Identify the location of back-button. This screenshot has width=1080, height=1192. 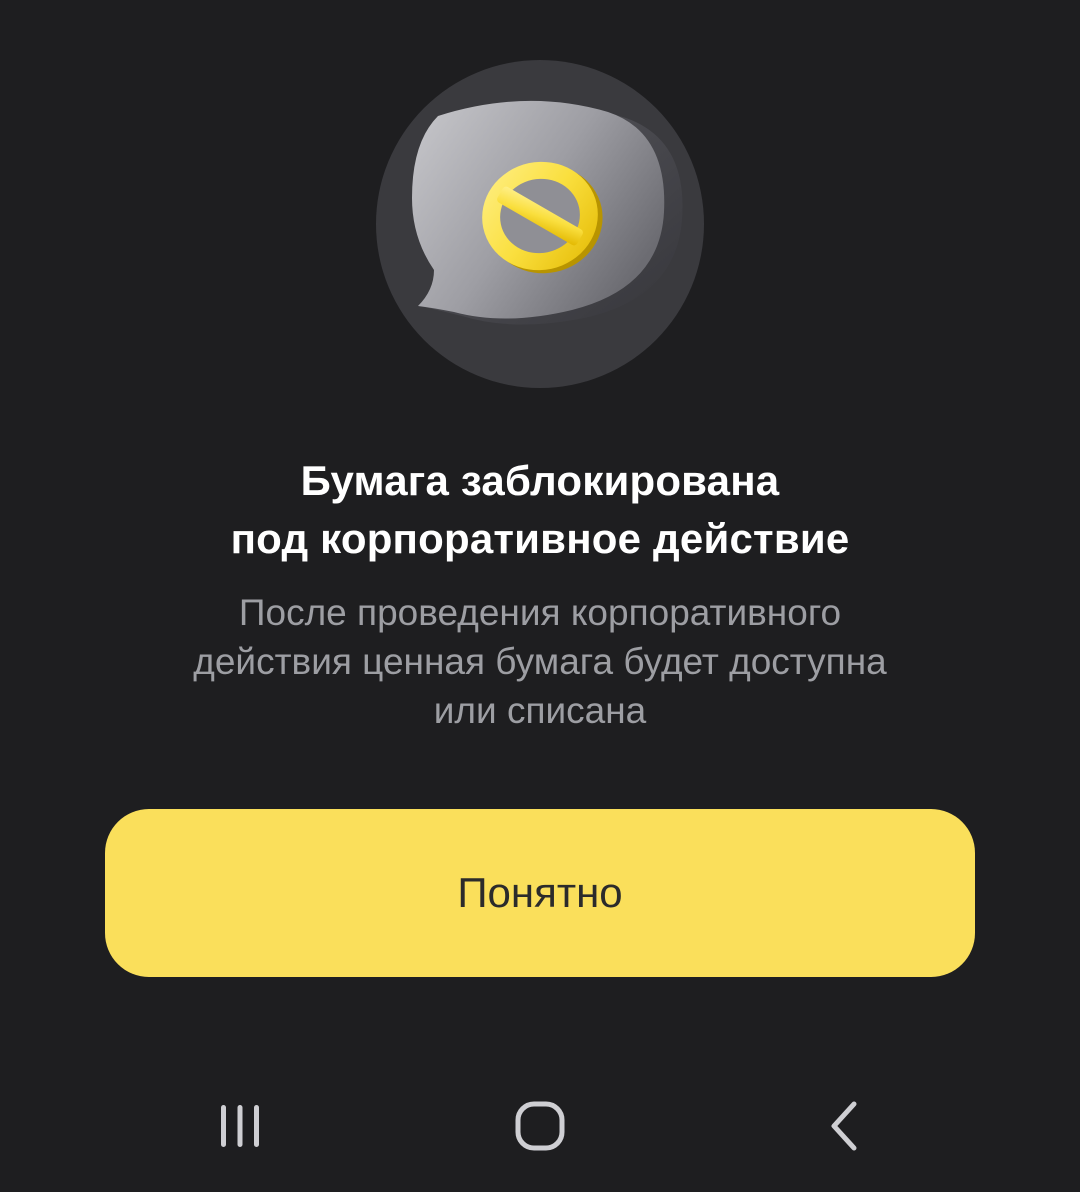
(844, 1126).